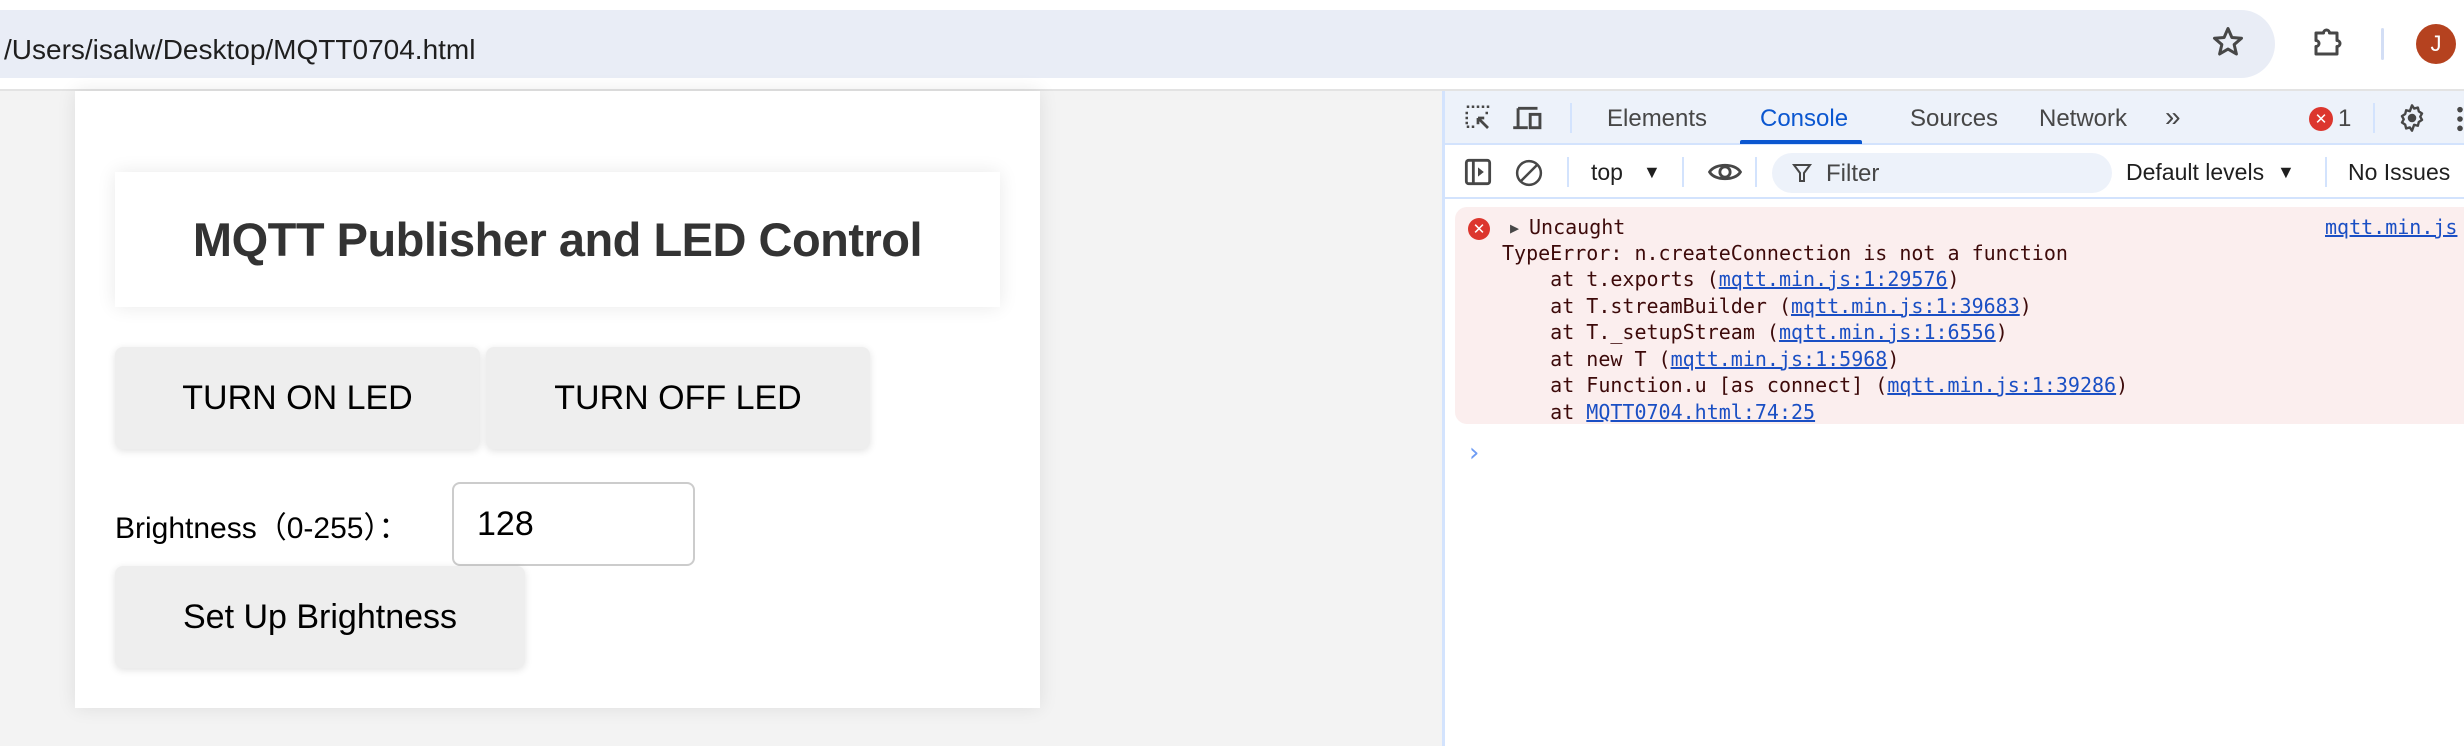  Describe the element at coordinates (1610, 279) in the screenshot. I see `stack-frame-text: at t.exports (` at that location.